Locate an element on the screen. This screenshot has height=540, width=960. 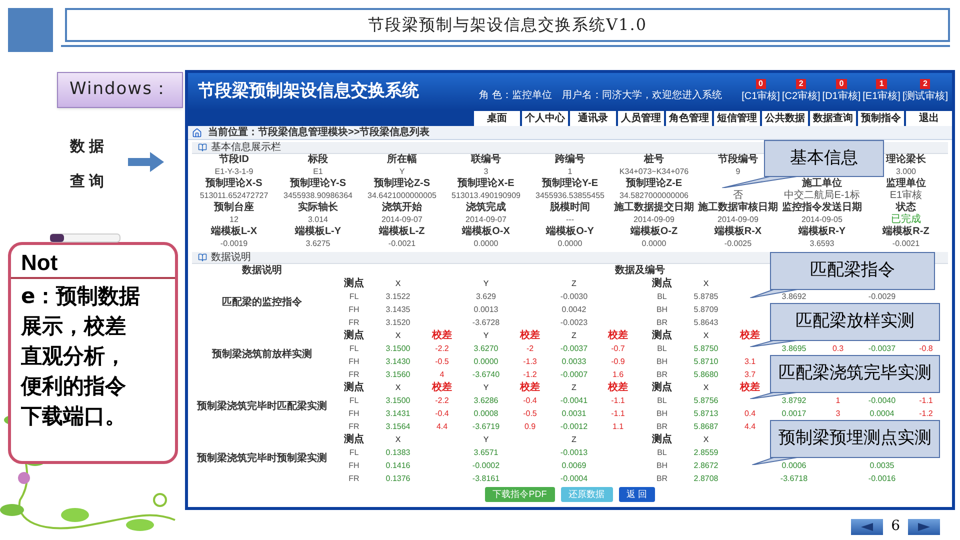
query-label: 查询 is located at coordinates (89, 182).